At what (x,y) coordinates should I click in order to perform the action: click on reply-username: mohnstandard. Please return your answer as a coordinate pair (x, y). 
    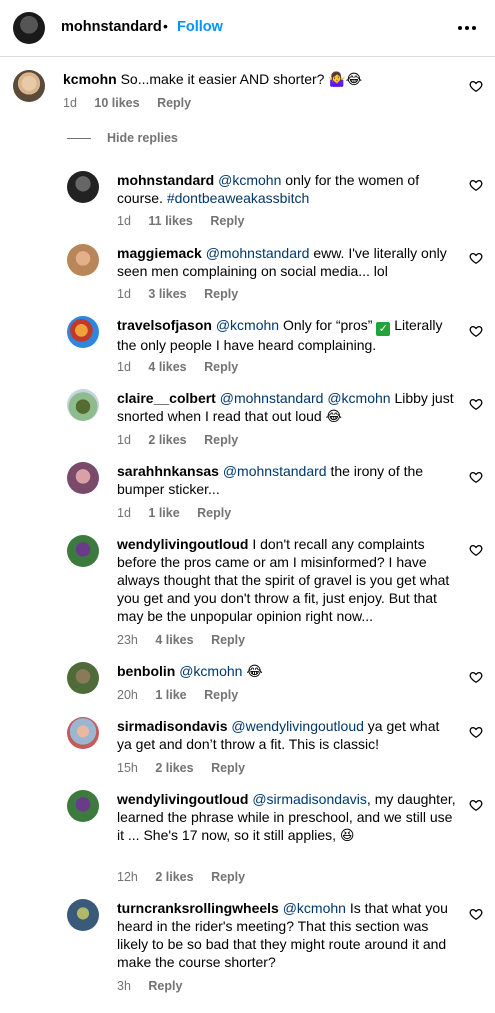
    Looking at the image, I should click on (165, 180).